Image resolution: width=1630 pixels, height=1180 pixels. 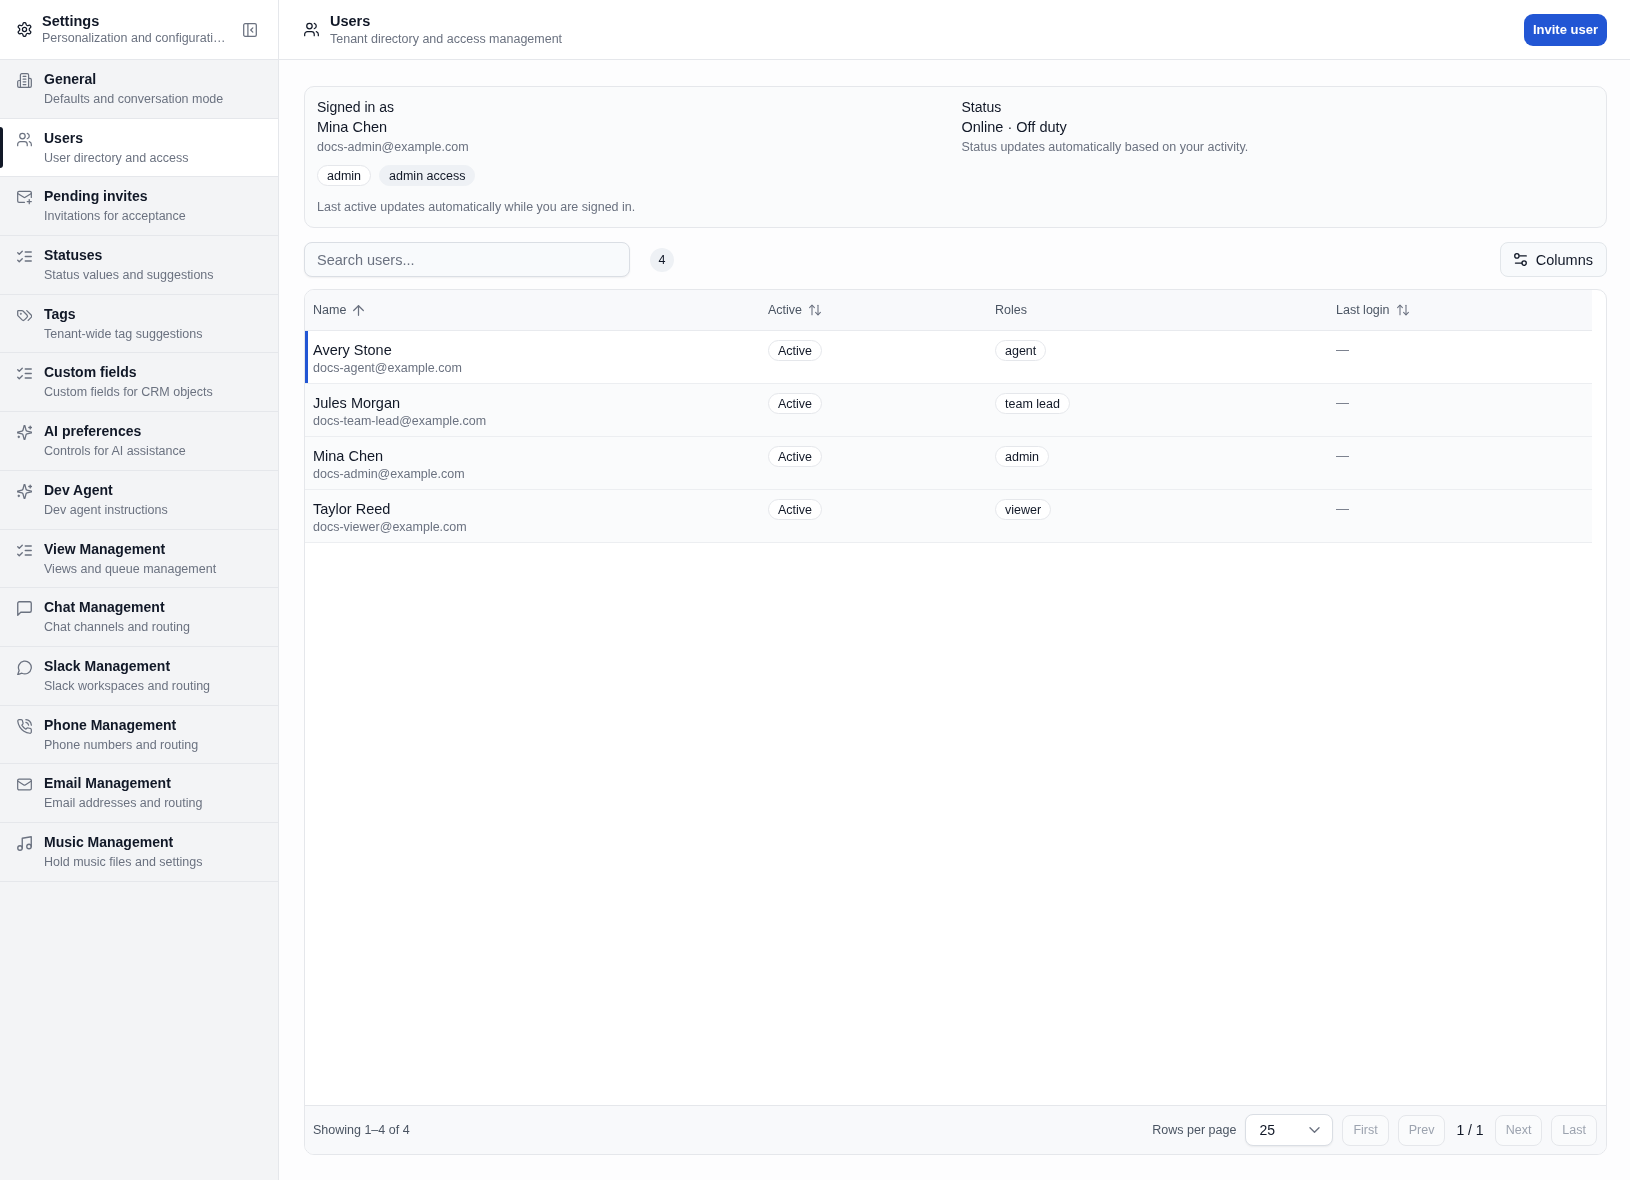 I want to click on column-header: Name, so click(x=335, y=310).